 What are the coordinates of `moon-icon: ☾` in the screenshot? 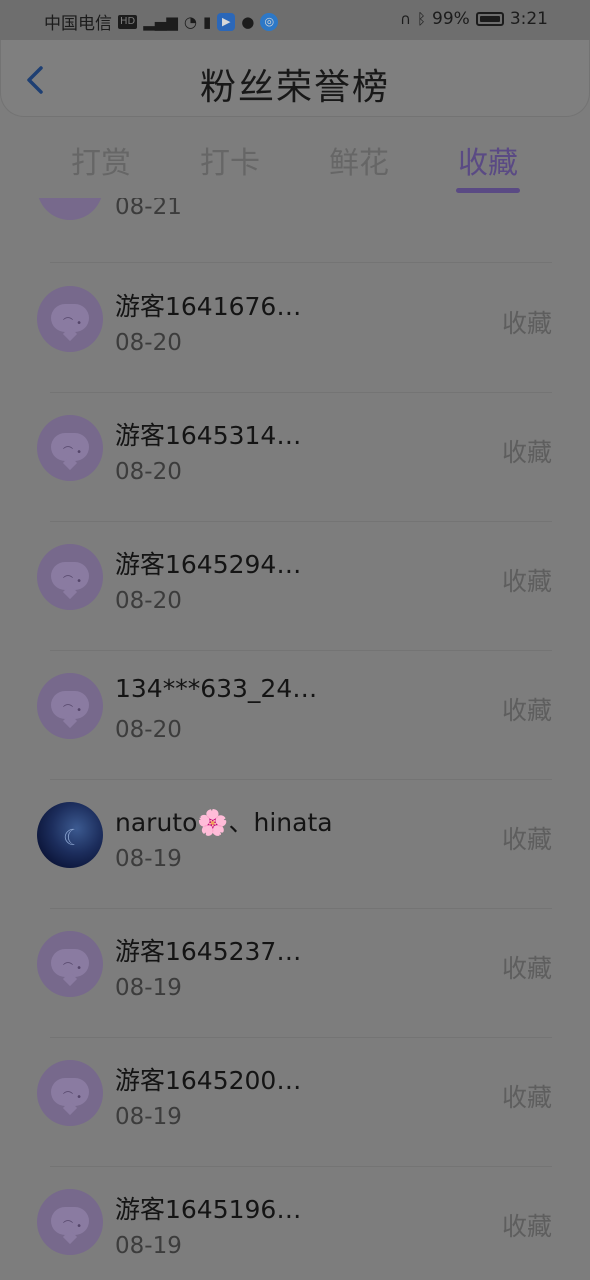 It's located at (73, 838).